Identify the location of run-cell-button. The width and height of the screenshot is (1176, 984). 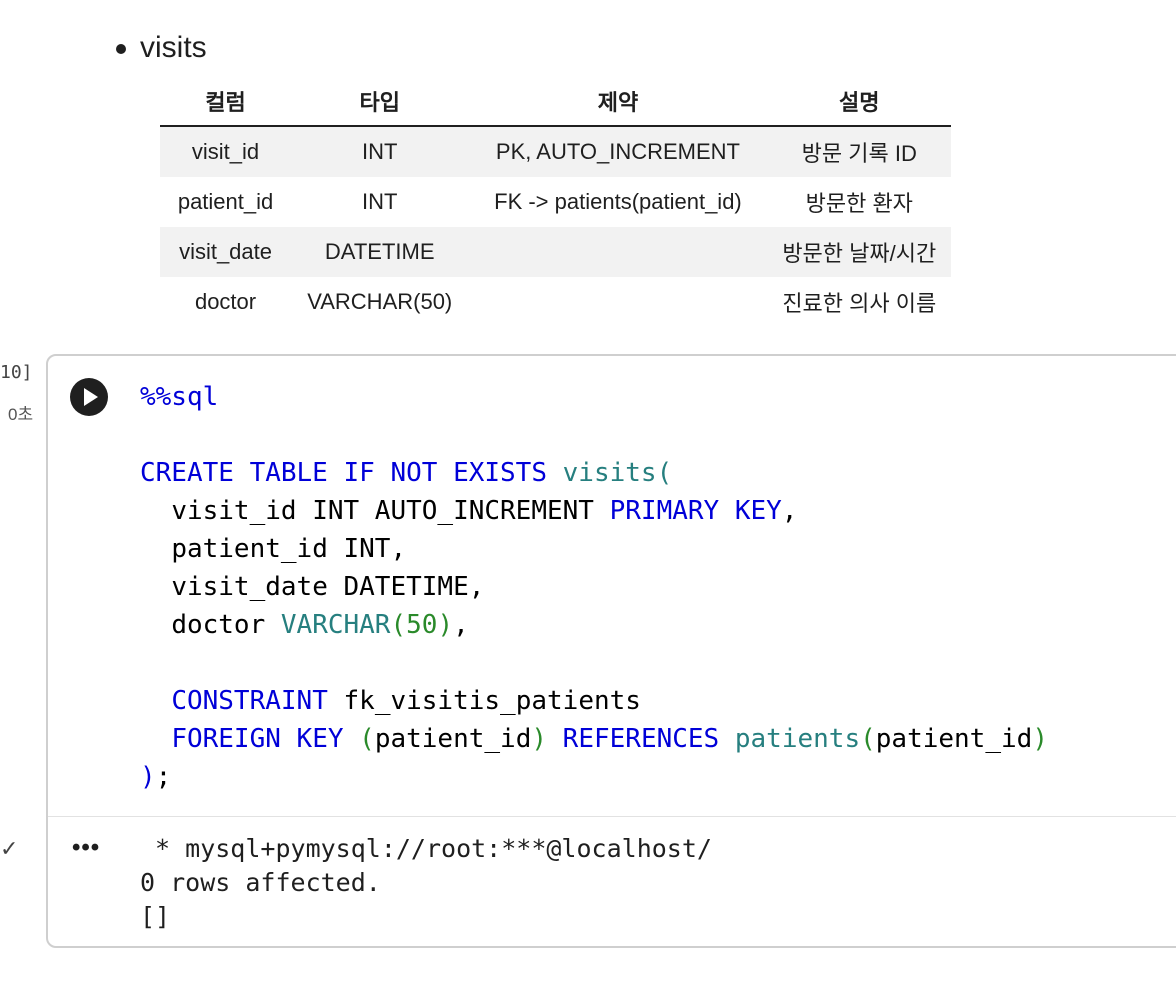
(89, 397).